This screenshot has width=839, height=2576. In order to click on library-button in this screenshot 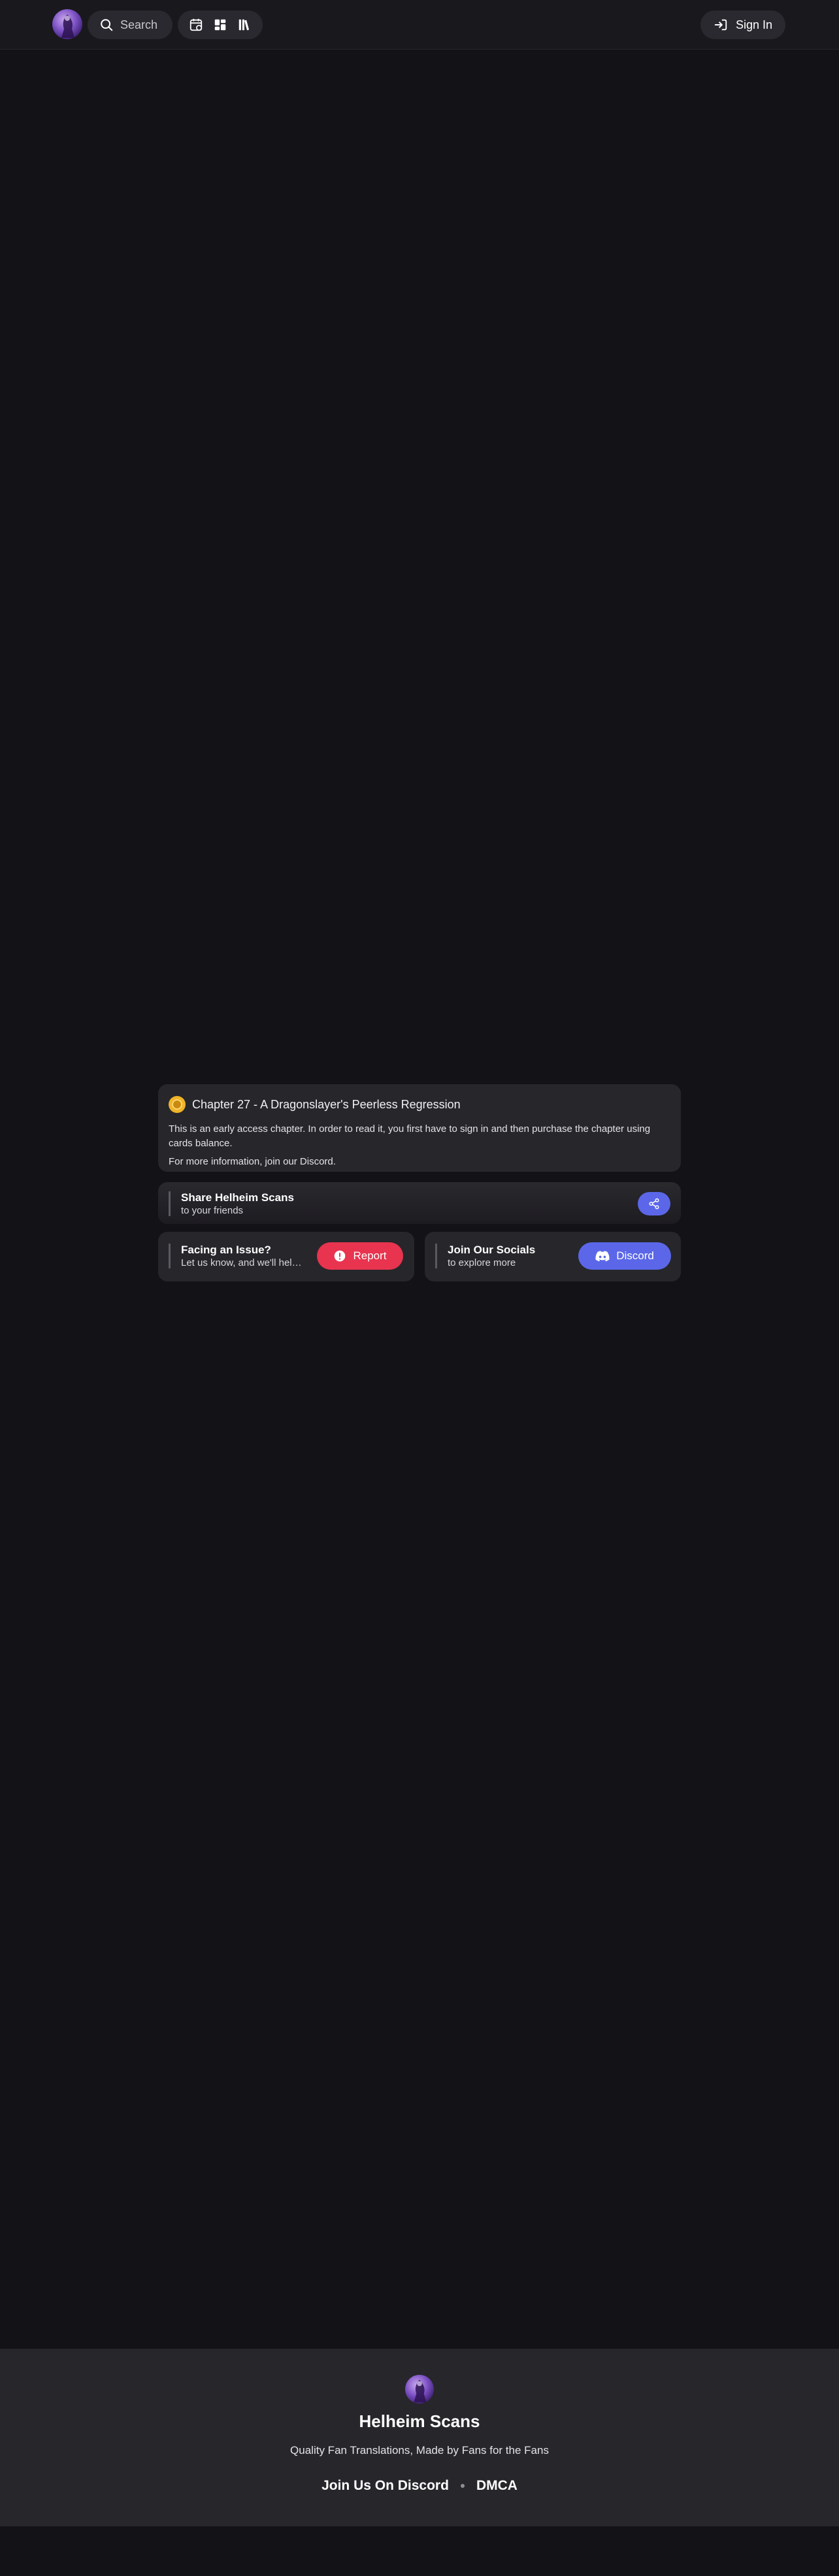, I will do `click(244, 25)`.